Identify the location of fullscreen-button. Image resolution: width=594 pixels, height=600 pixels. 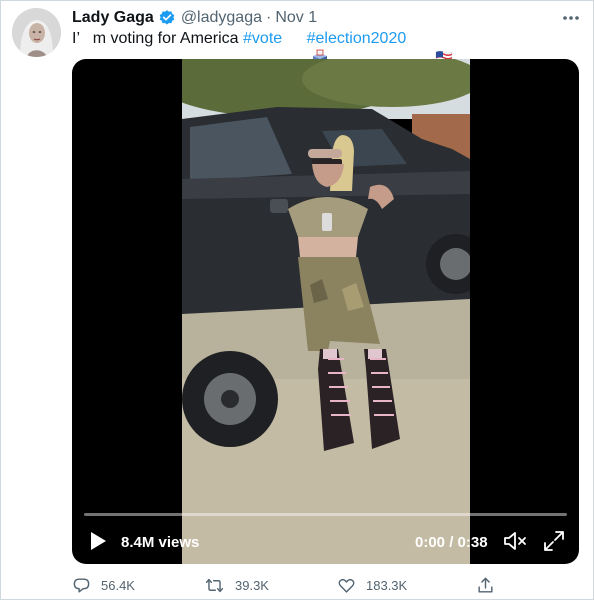
(554, 543).